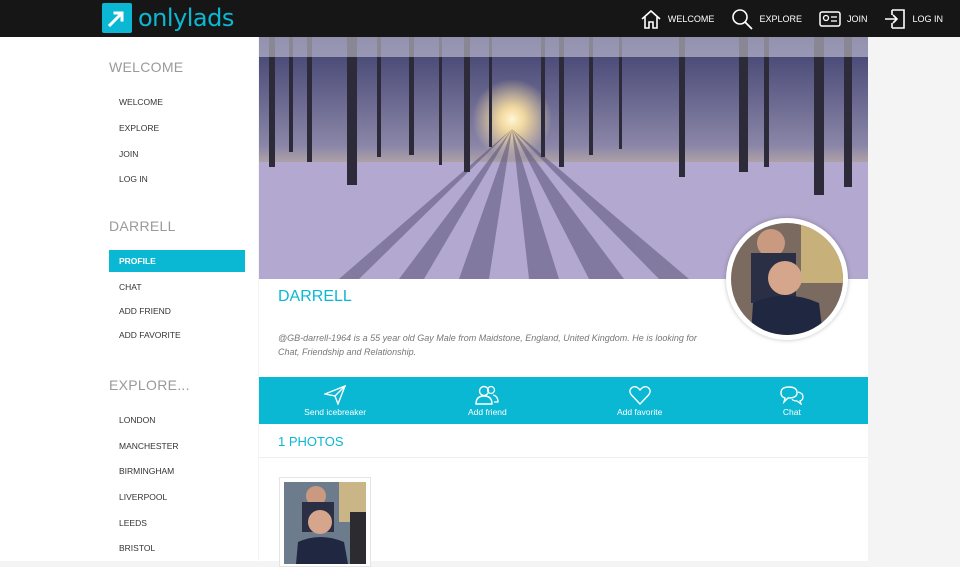 The width and height of the screenshot is (960, 567). Describe the element at coordinates (563, 457) in the screenshot. I see `divider` at that location.